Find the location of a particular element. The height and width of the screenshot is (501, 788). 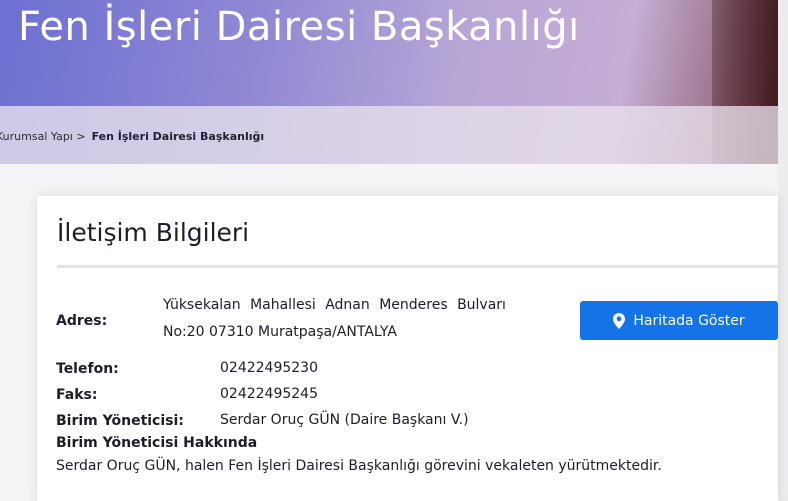

phone-label: Telefon: is located at coordinates (87, 369).